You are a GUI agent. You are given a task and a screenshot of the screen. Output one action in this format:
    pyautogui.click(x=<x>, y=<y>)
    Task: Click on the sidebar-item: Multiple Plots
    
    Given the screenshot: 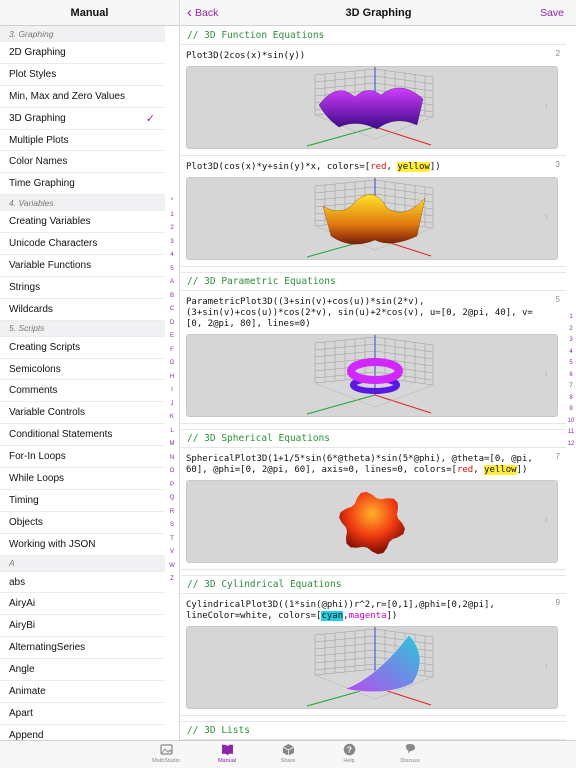 What is the action you would take?
    pyautogui.click(x=82, y=140)
    